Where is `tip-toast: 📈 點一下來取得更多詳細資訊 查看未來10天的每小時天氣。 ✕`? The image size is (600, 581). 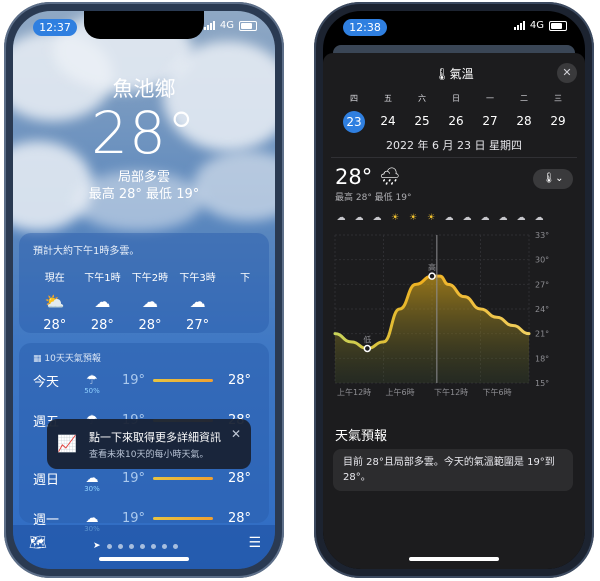 tip-toast: 📈 點一下來取得更多詳細資訊 查看未來10天的每小時天氣。 ✕ is located at coordinates (149, 444).